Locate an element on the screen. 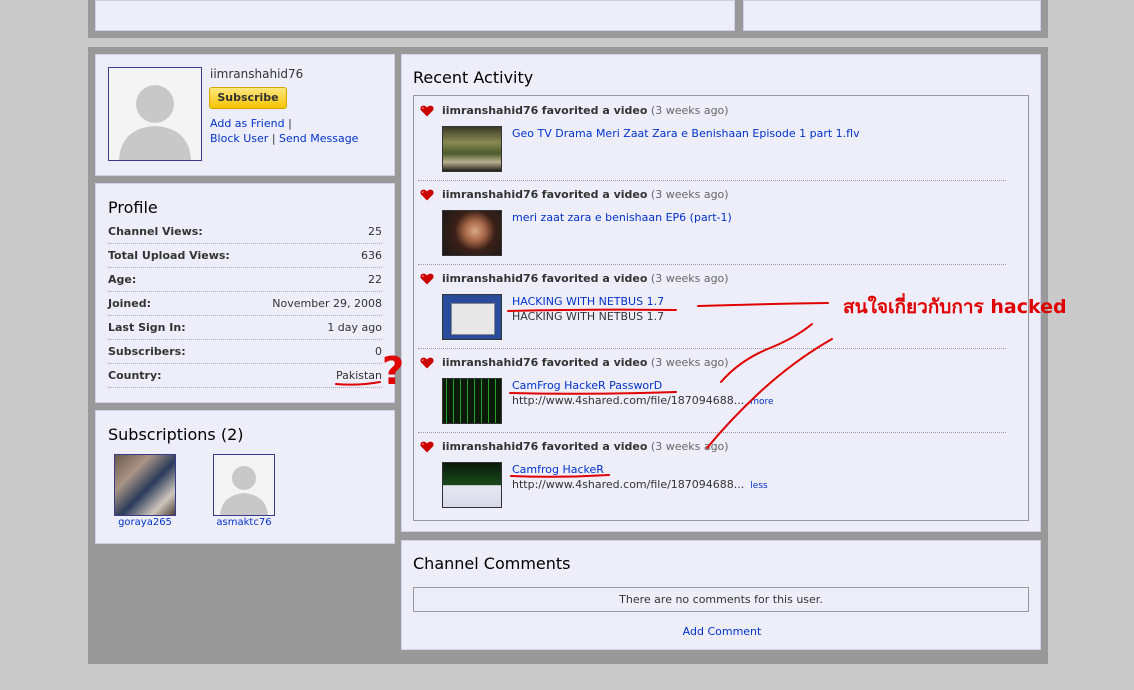 This screenshot has height=690, width=1134. profile-value: 1 day ago is located at coordinates (354, 327).